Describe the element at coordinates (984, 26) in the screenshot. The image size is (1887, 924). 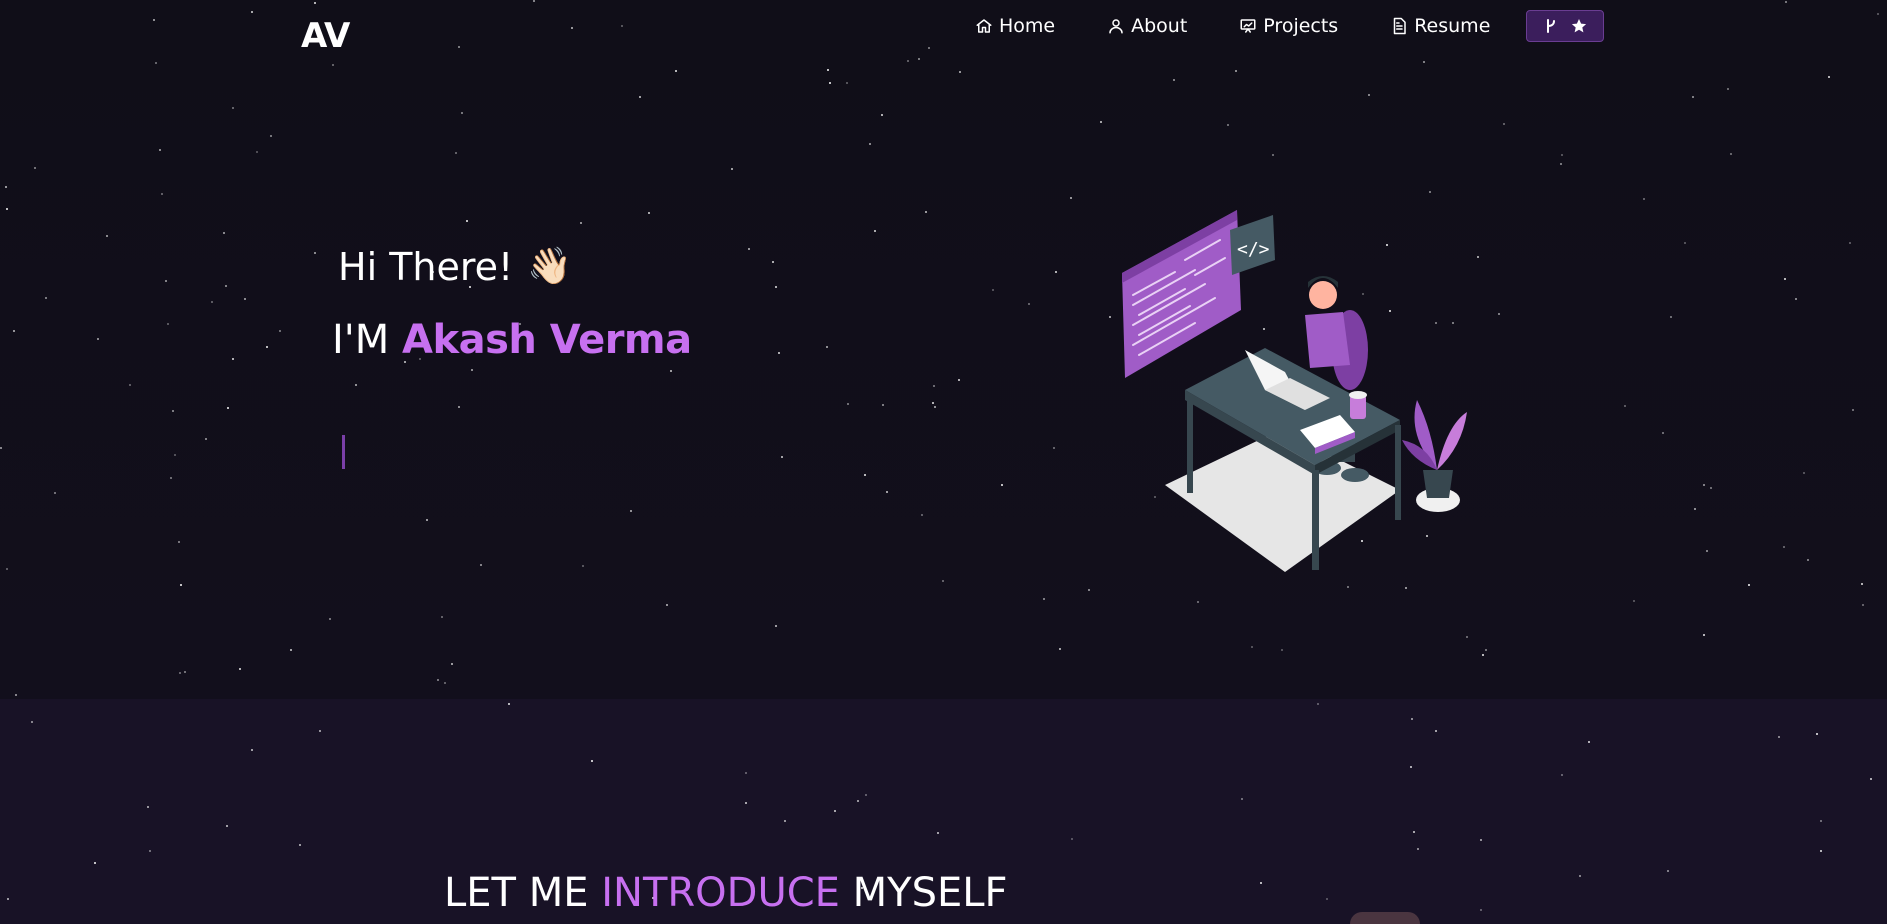
I see `home-icon` at that location.